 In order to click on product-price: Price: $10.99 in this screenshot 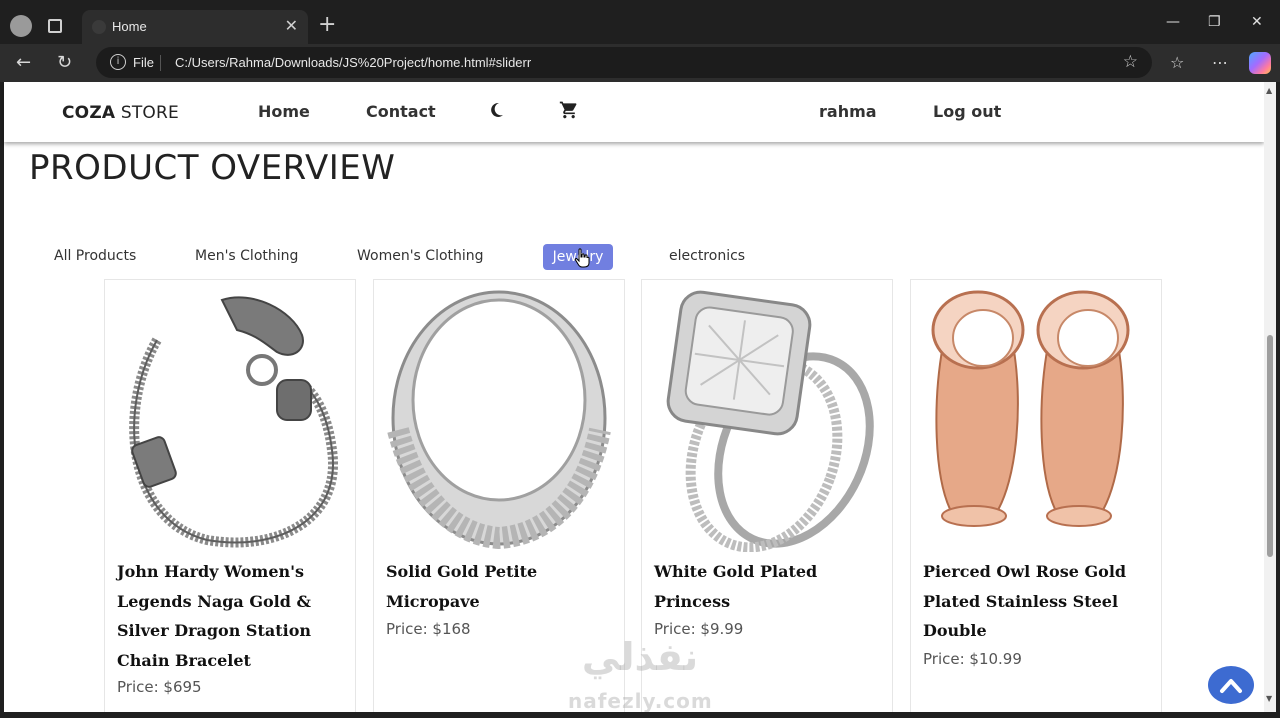, I will do `click(972, 659)`.